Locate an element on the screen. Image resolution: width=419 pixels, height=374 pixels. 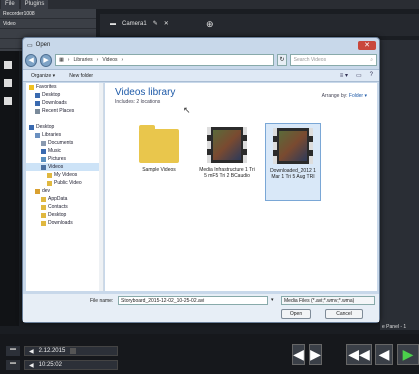
nav-item: Music is located at coordinates (64, 151).